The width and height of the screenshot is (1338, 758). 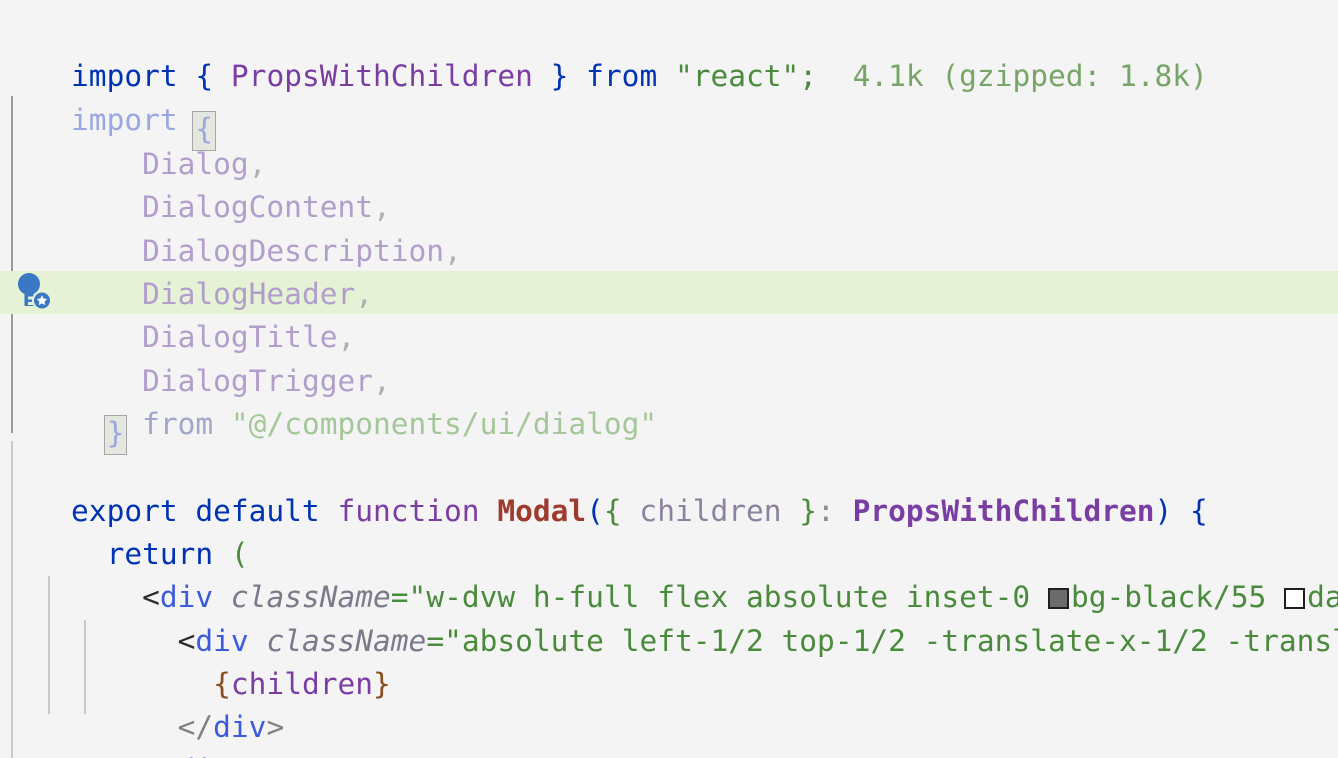 I want to click on code-line-7: DialogTitle,, so click(x=669, y=313).